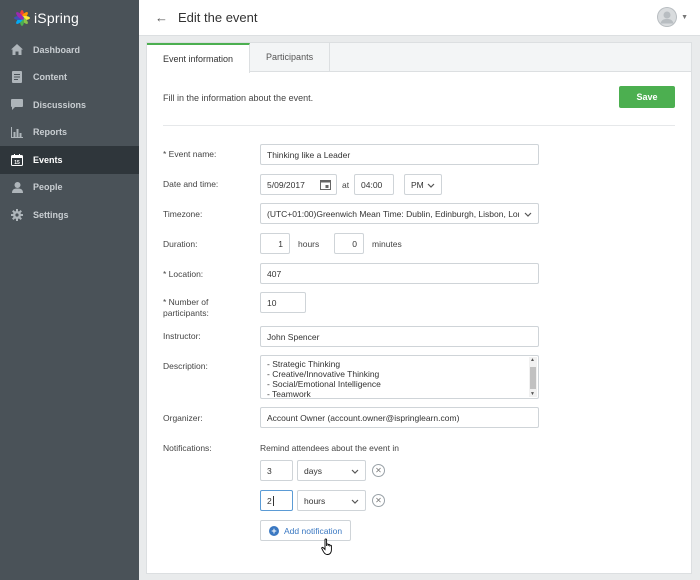  I want to click on scrollbar-thumb, so click(533, 378).